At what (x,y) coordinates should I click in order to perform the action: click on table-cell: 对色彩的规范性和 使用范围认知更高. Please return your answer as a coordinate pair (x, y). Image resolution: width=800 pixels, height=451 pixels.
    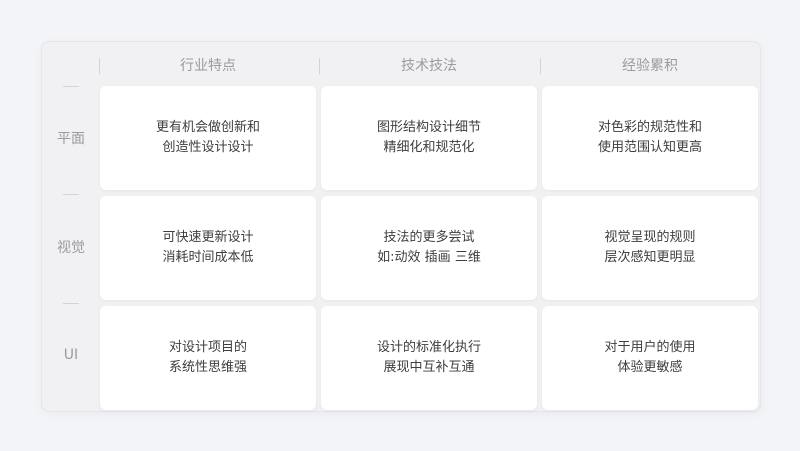
    Looking at the image, I should click on (650, 138).